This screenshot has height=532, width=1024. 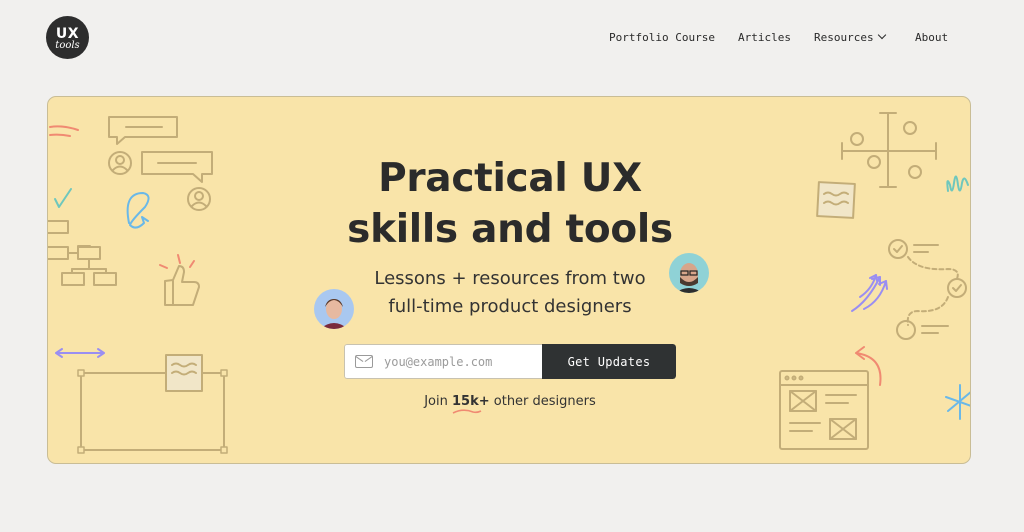 I want to click on email-input, so click(x=459, y=361).